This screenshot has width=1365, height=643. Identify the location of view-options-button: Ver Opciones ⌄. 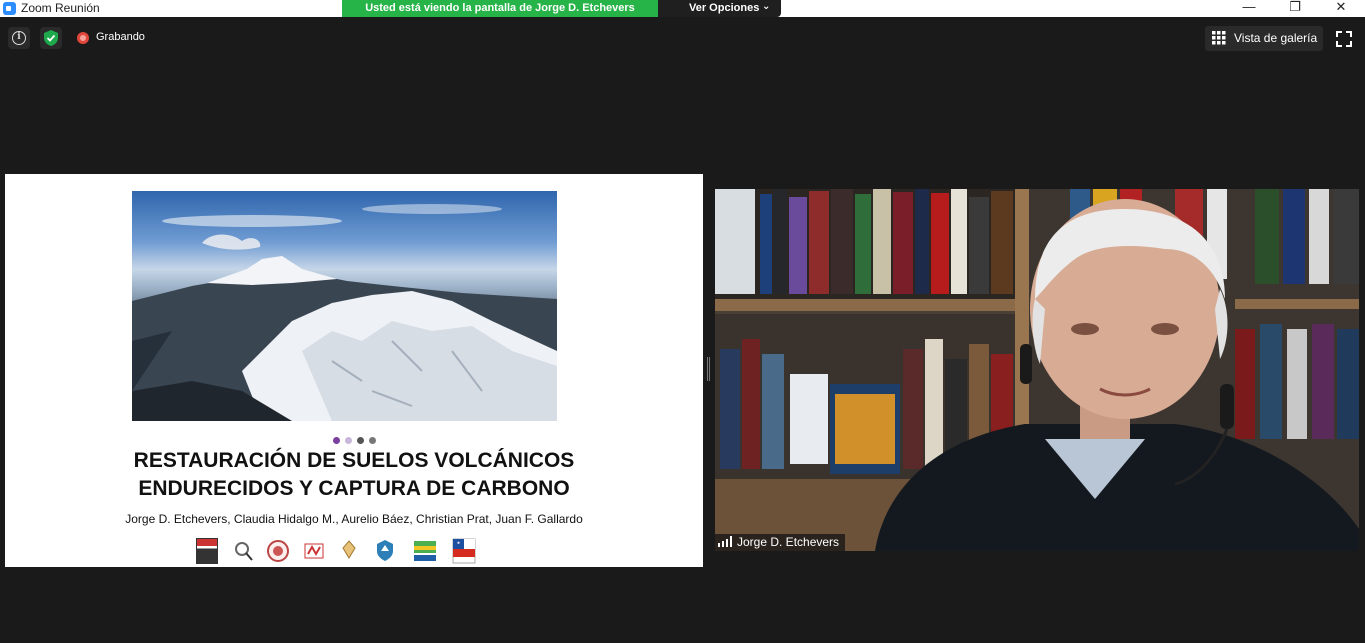
(719, 8).